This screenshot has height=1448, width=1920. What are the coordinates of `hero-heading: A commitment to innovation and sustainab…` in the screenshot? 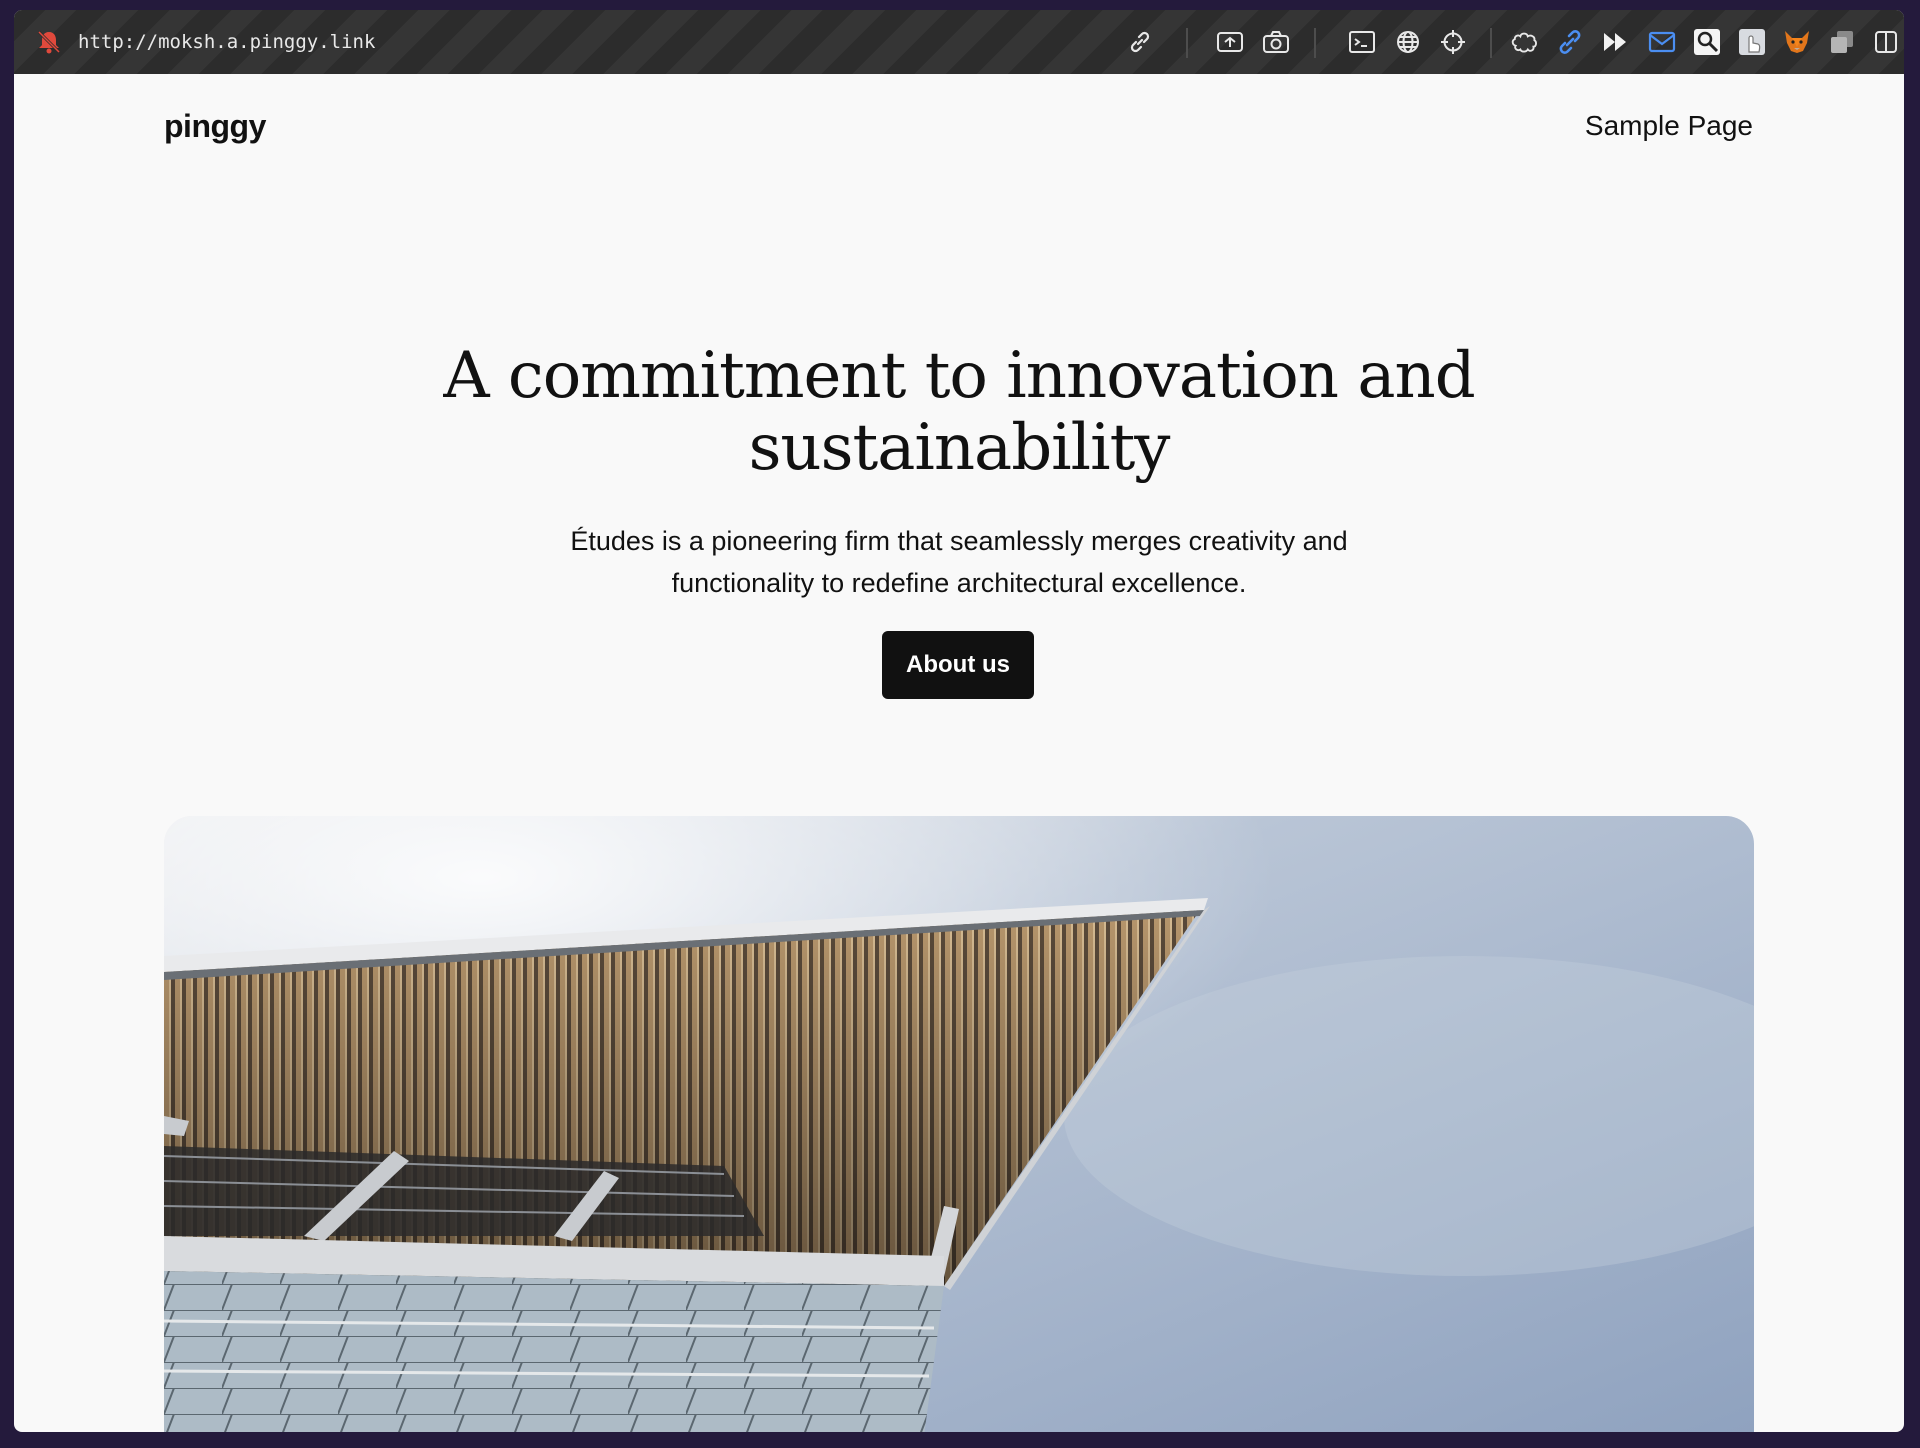 It's located at (959, 412).